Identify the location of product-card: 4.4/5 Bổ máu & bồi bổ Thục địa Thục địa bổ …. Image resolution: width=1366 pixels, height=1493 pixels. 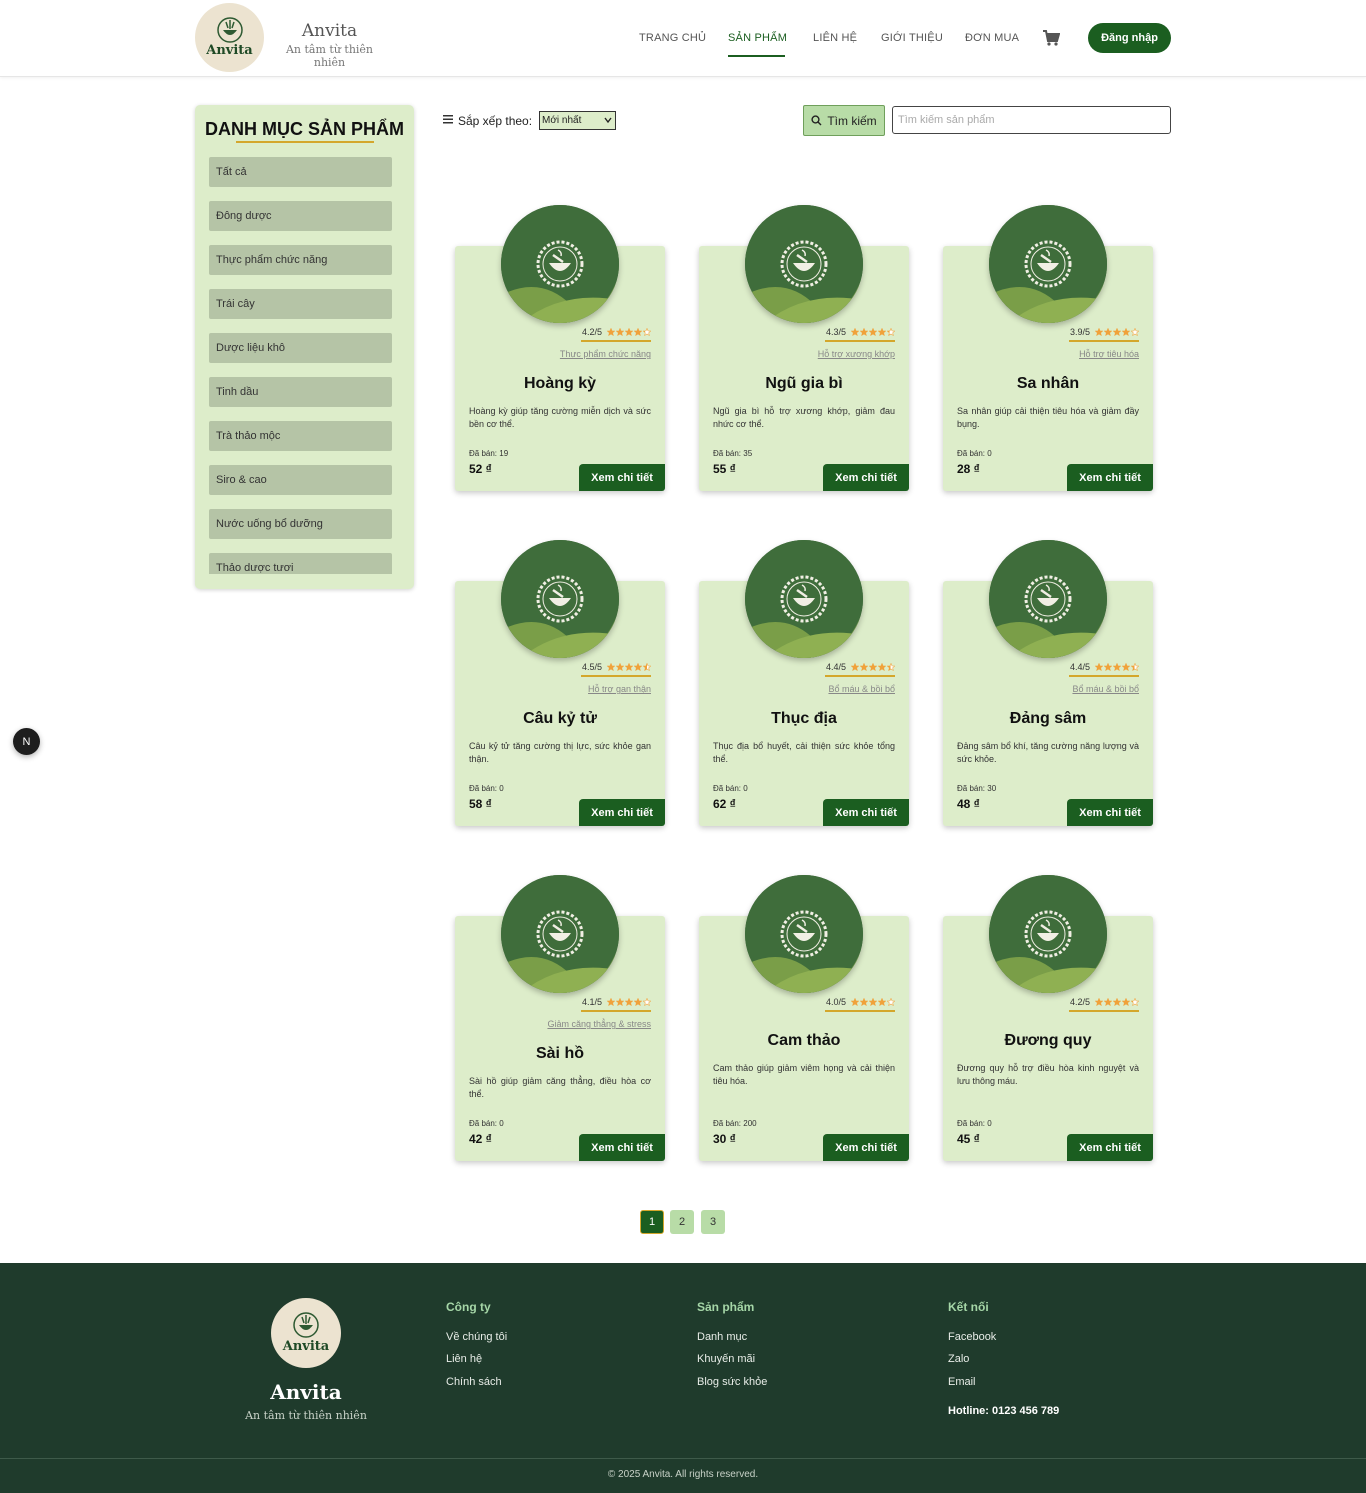
(804, 683).